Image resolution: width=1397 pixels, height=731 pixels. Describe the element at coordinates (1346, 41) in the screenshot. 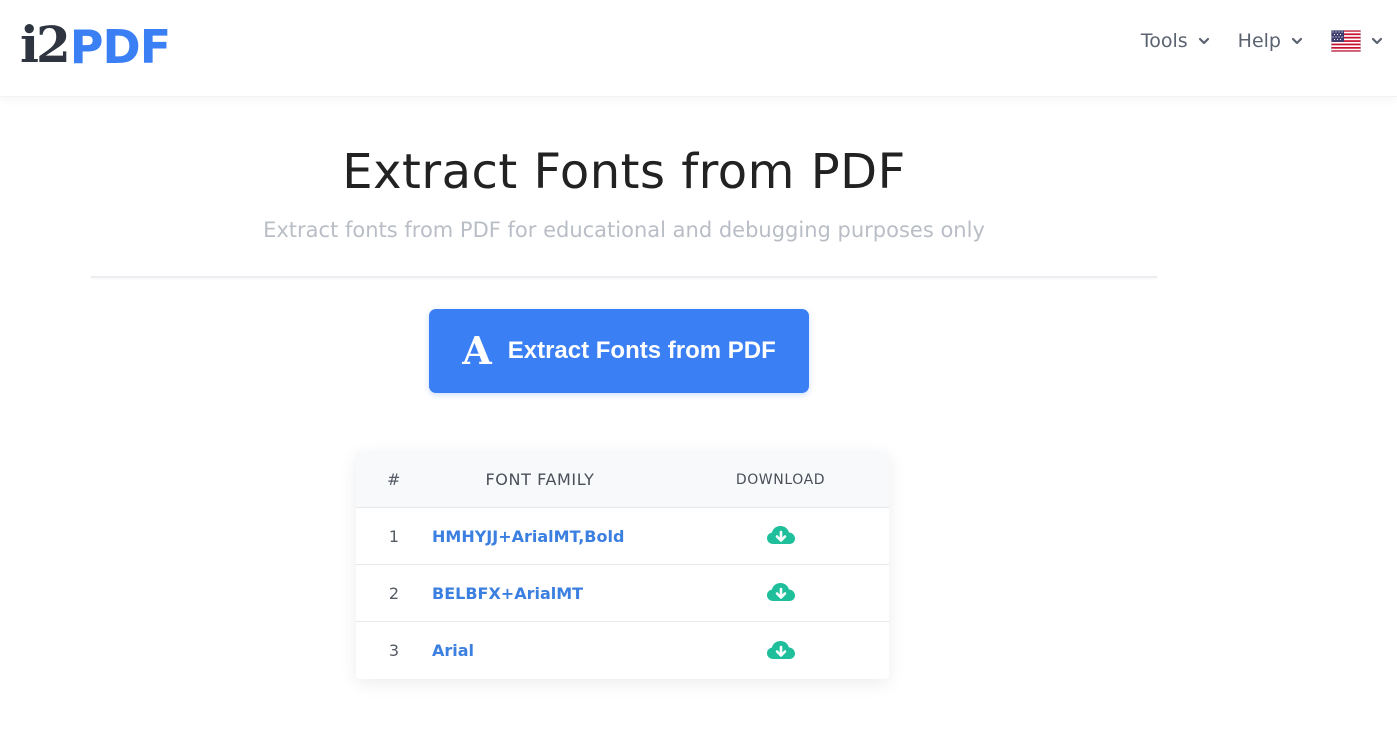

I see `us-flag-icon` at that location.